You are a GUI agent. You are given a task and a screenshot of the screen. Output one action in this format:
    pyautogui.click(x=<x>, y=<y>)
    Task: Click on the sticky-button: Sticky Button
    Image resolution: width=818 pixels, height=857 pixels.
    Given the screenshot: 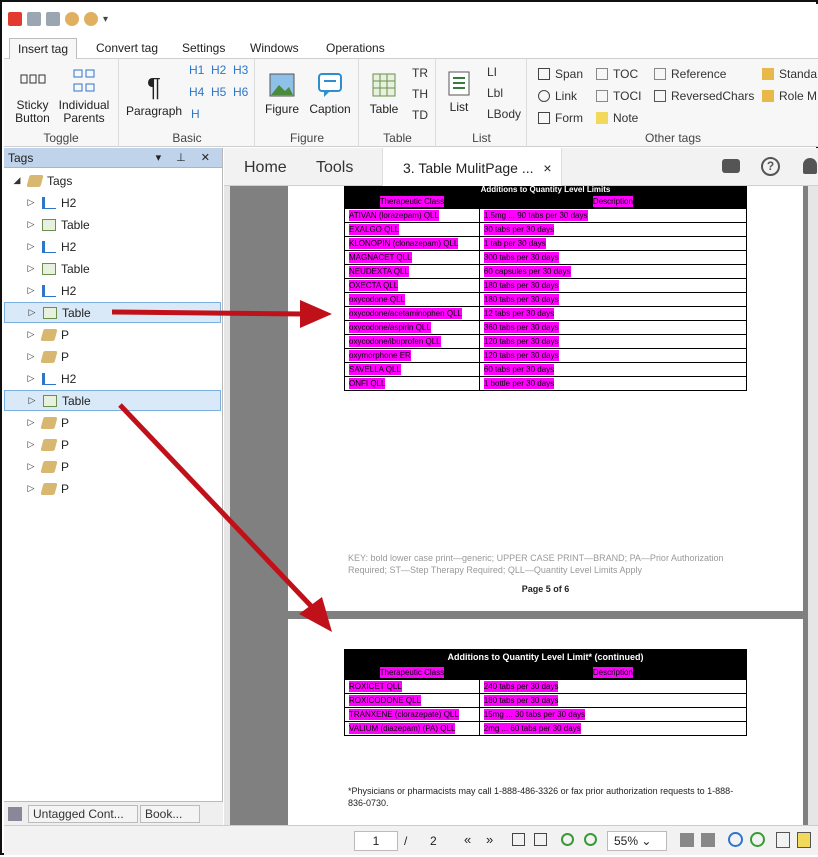 What is the action you would take?
    pyautogui.click(x=32, y=96)
    